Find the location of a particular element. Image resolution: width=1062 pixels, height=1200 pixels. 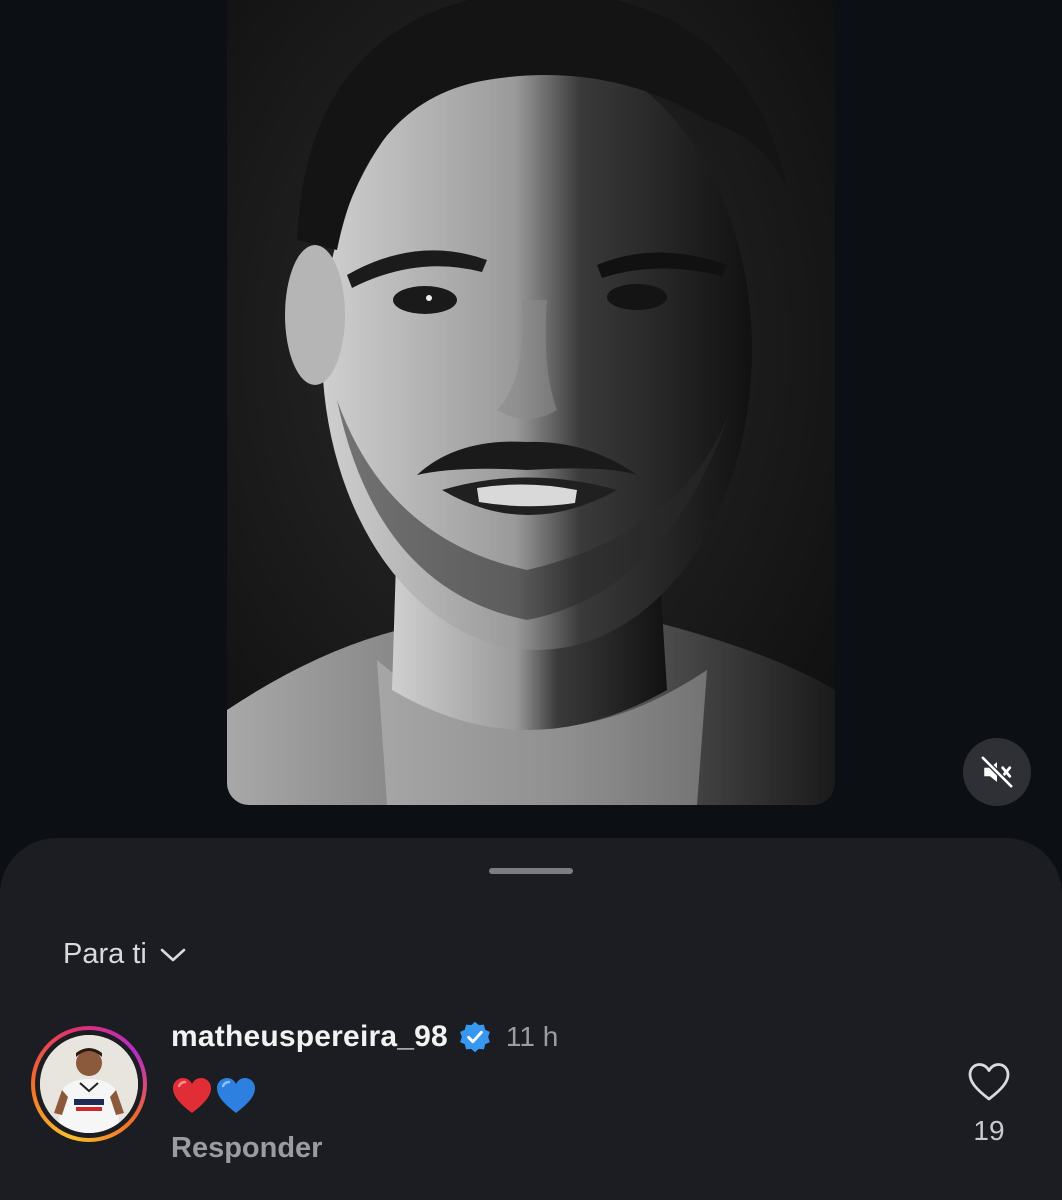

filter-label: Para ti is located at coordinates (105, 954).